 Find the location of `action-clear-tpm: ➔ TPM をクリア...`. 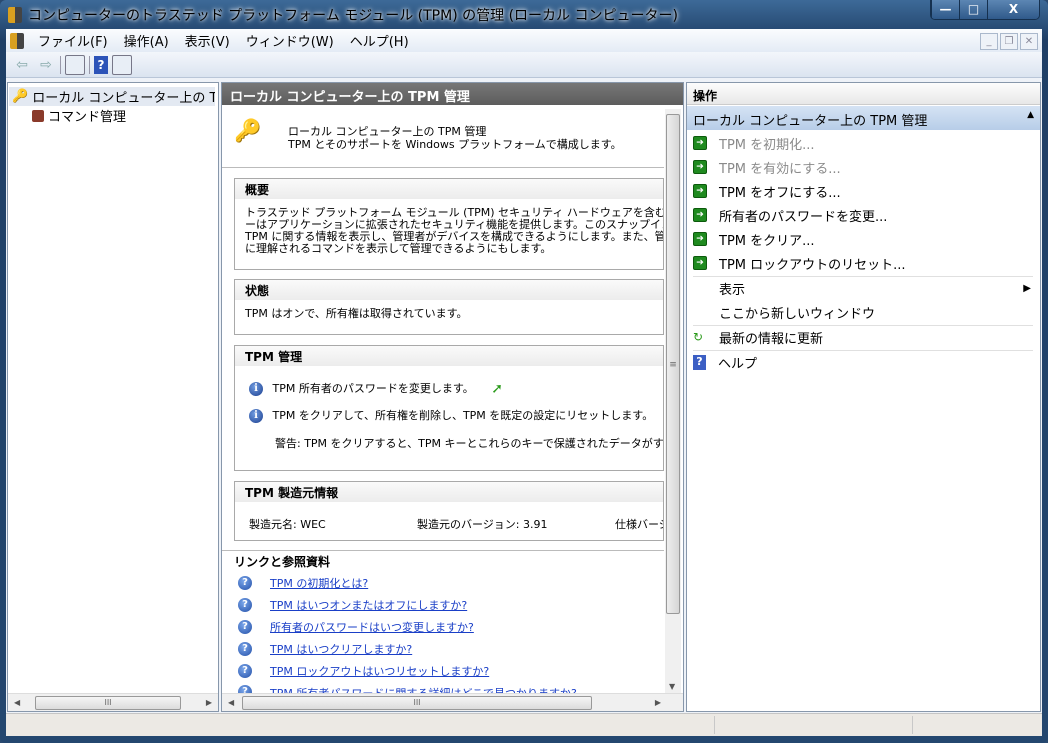

action-clear-tpm: ➔ TPM をクリア... is located at coordinates (863, 239).